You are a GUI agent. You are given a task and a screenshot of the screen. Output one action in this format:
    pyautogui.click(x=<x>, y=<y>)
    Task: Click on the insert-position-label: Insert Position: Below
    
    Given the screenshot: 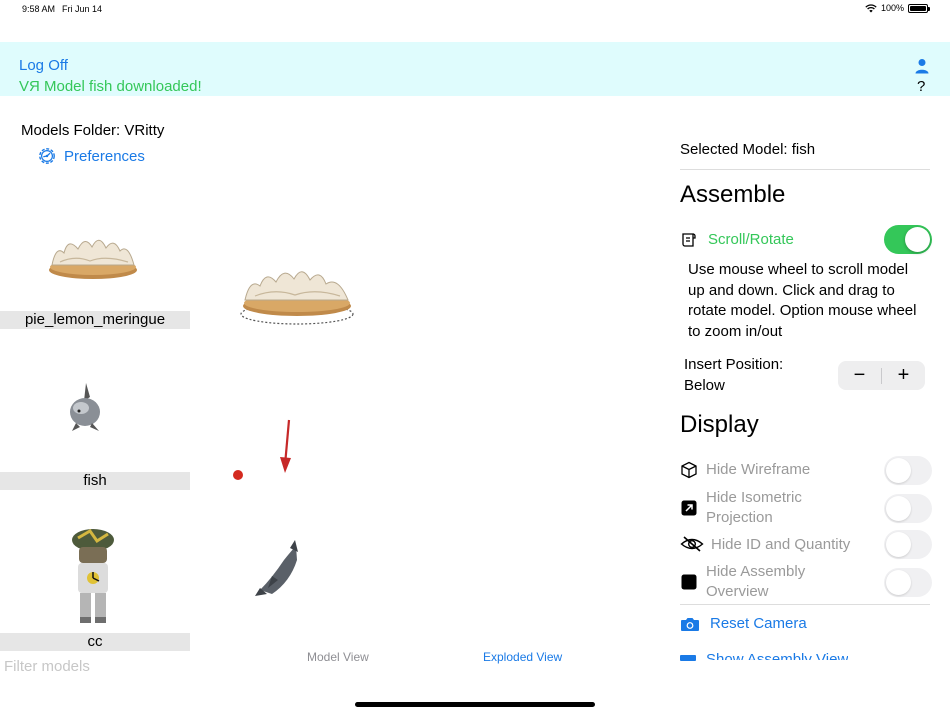 What is the action you would take?
    pyautogui.click(x=734, y=375)
    